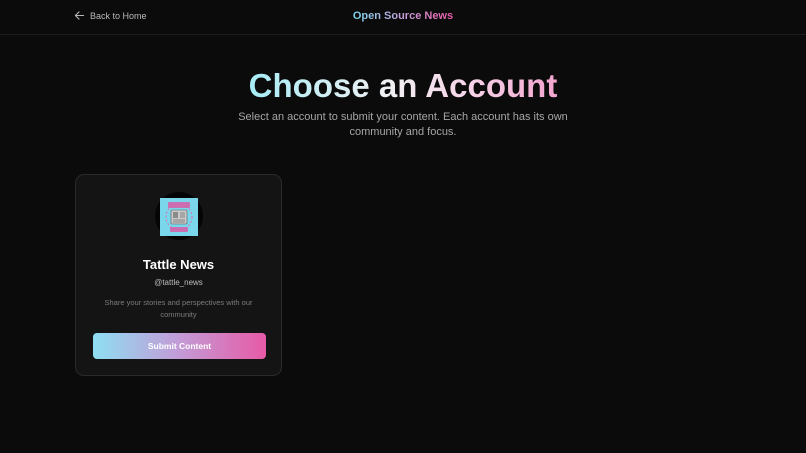  I want to click on page-title-text: Choose an Account, so click(403, 85).